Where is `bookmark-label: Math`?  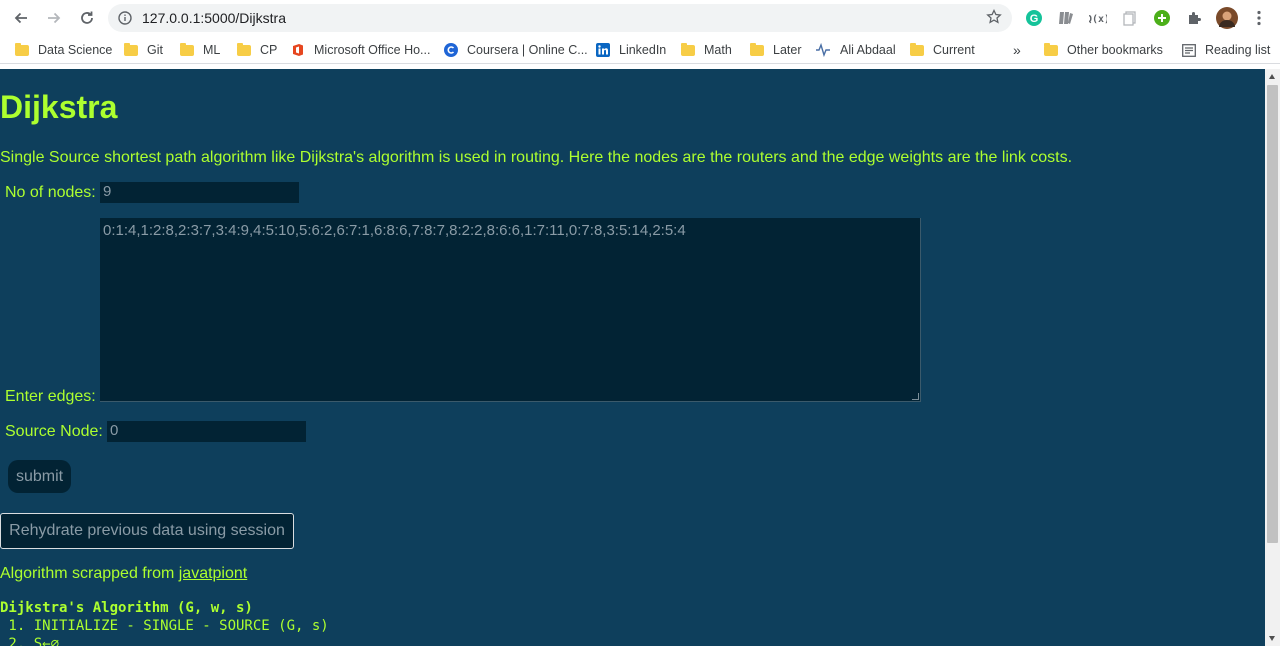
bookmark-label: Math is located at coordinates (718, 50).